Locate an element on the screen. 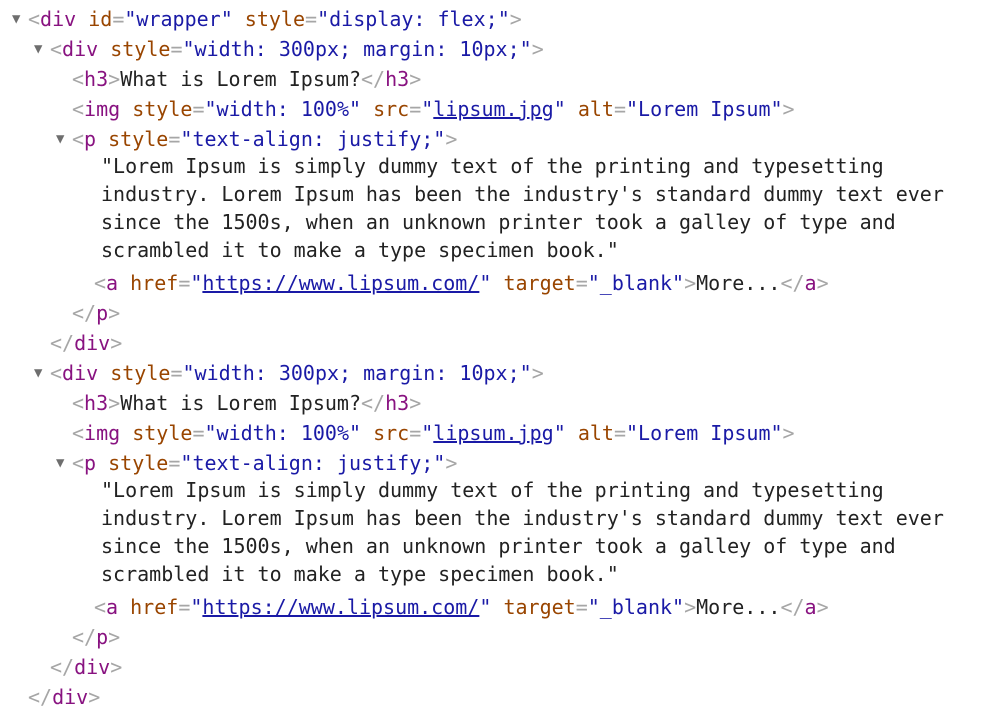 The width and height of the screenshot is (984, 722). attribute-name: style is located at coordinates (162, 109).